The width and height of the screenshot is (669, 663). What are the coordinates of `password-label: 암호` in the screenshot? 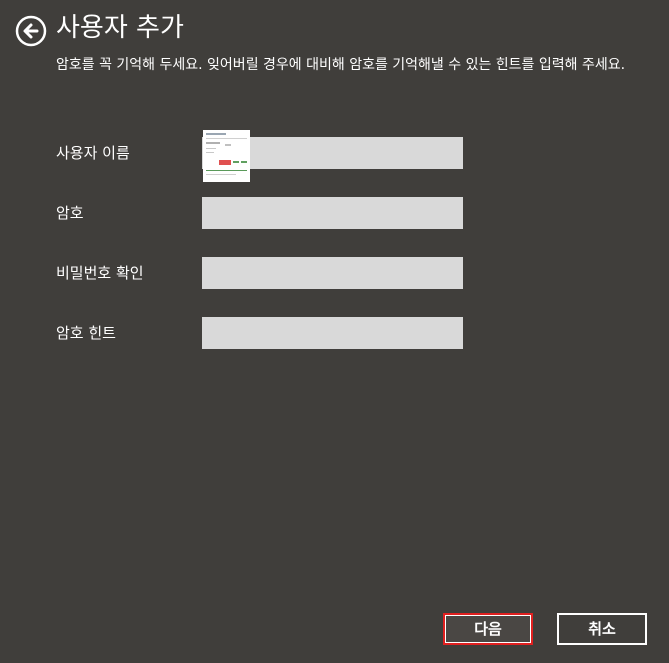 It's located at (70, 213).